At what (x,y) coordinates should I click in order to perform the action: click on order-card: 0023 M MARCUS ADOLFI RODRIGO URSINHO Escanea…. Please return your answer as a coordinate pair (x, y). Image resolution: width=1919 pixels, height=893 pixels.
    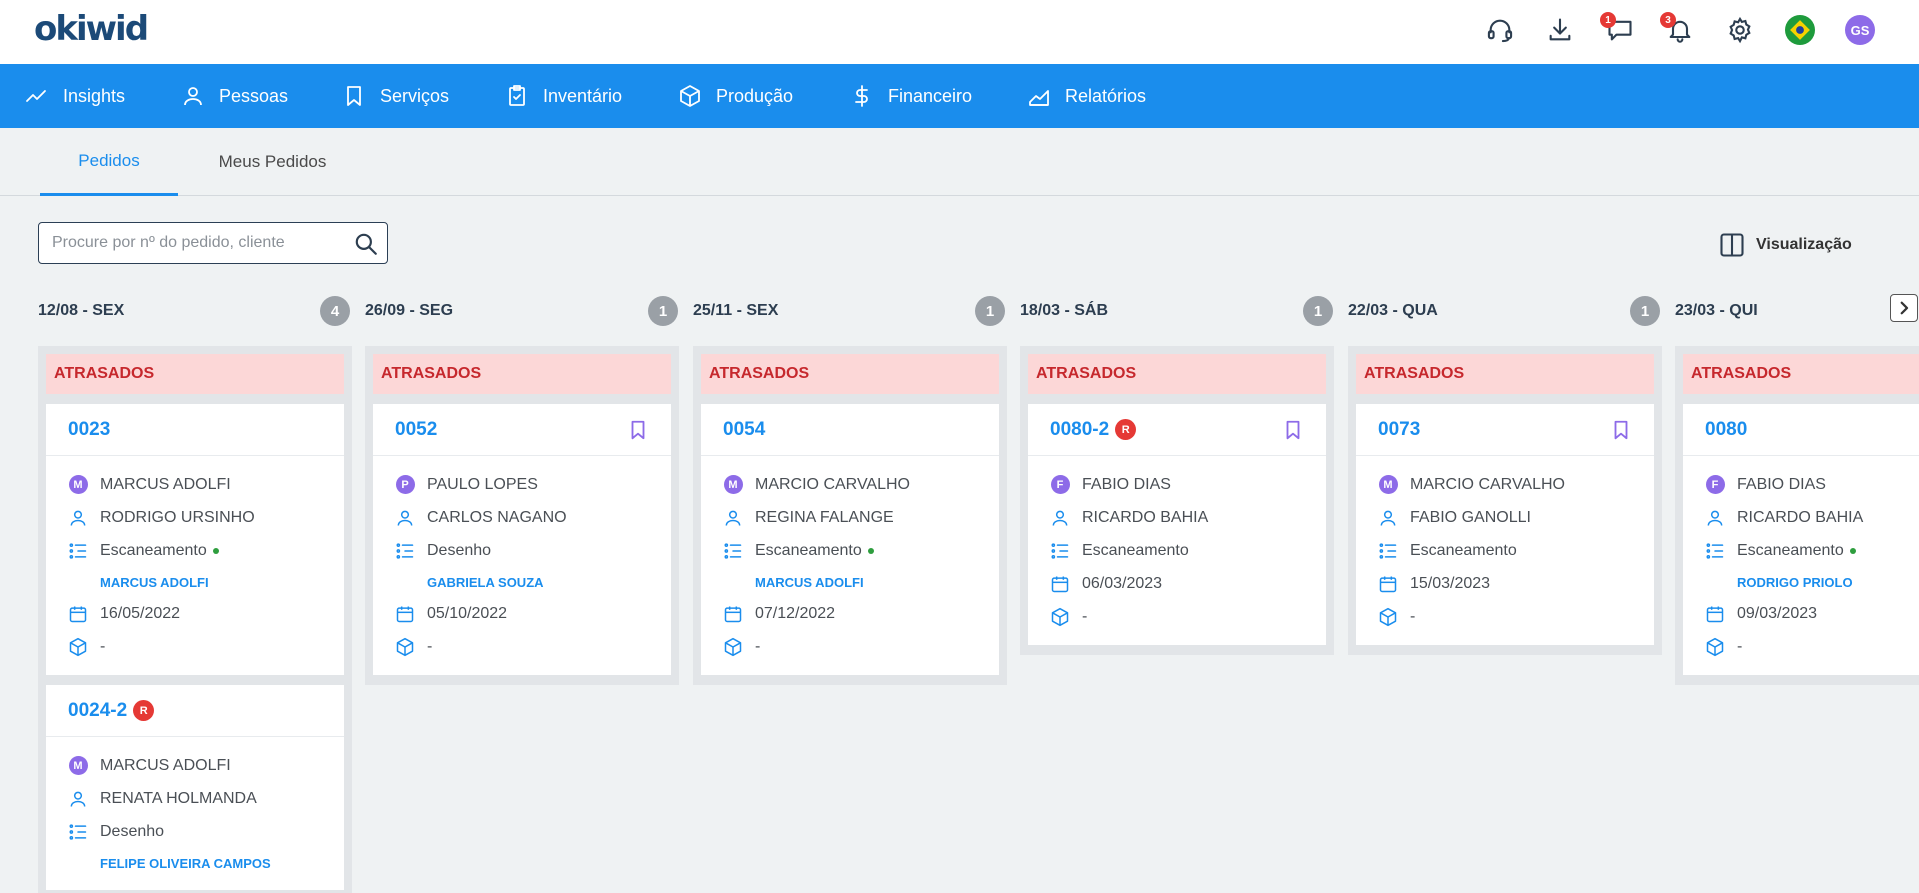
    Looking at the image, I should click on (195, 539).